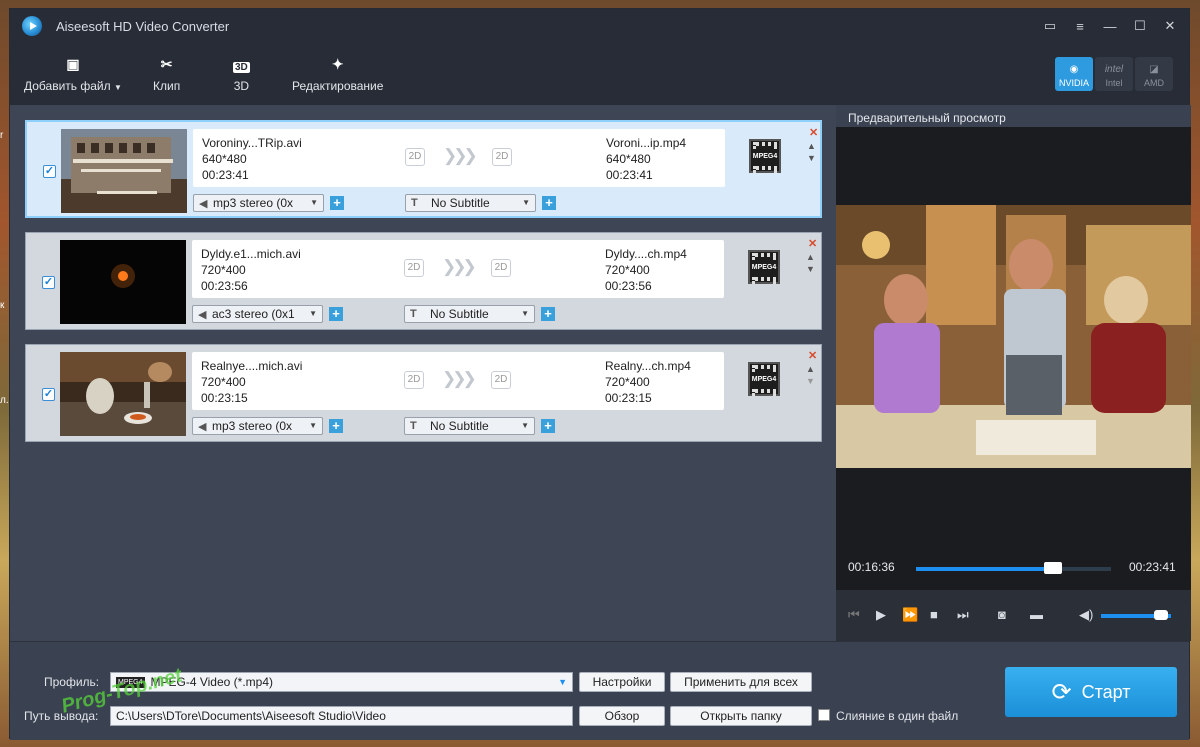  Describe the element at coordinates (241, 67) in the screenshot. I see `3d-icon-text: 3D` at that location.